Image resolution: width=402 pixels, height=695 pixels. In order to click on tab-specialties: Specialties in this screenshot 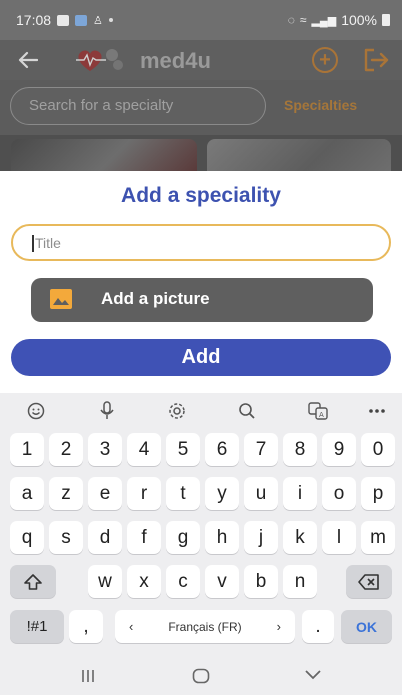, I will do `click(320, 105)`.